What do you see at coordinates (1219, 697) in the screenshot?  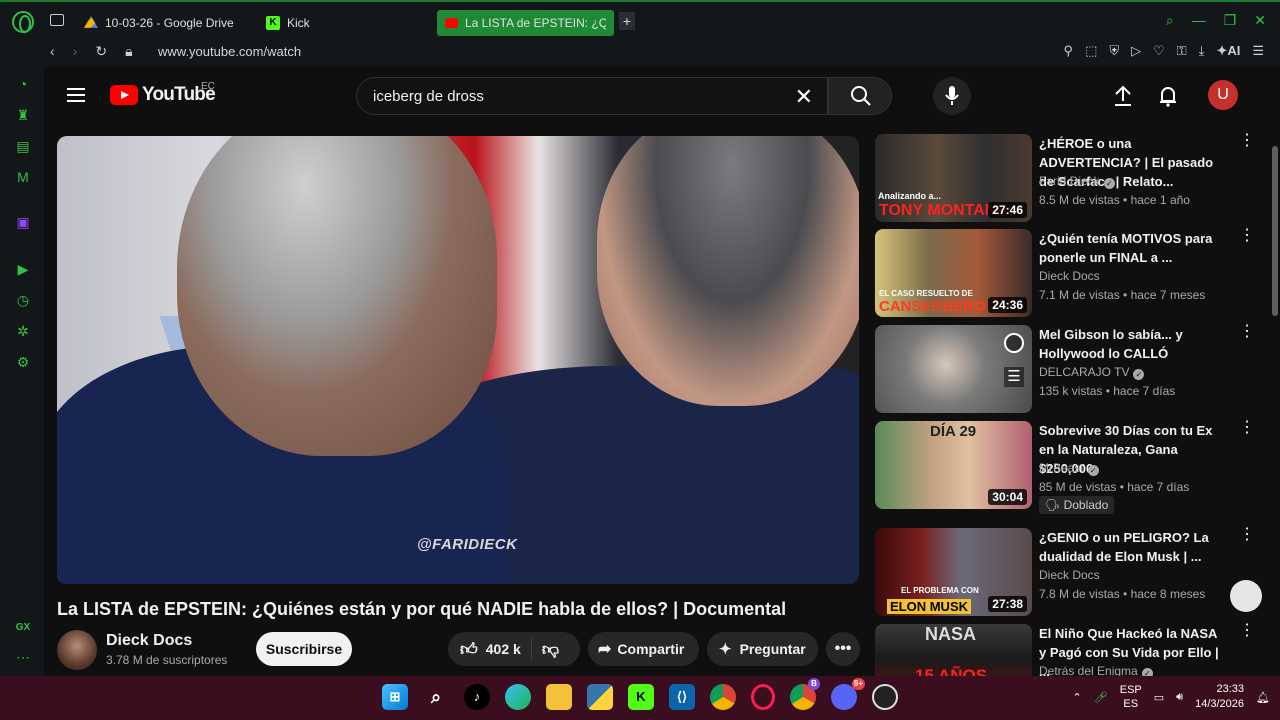 I see `clock: 23:33 14/3/2026` at bounding box center [1219, 697].